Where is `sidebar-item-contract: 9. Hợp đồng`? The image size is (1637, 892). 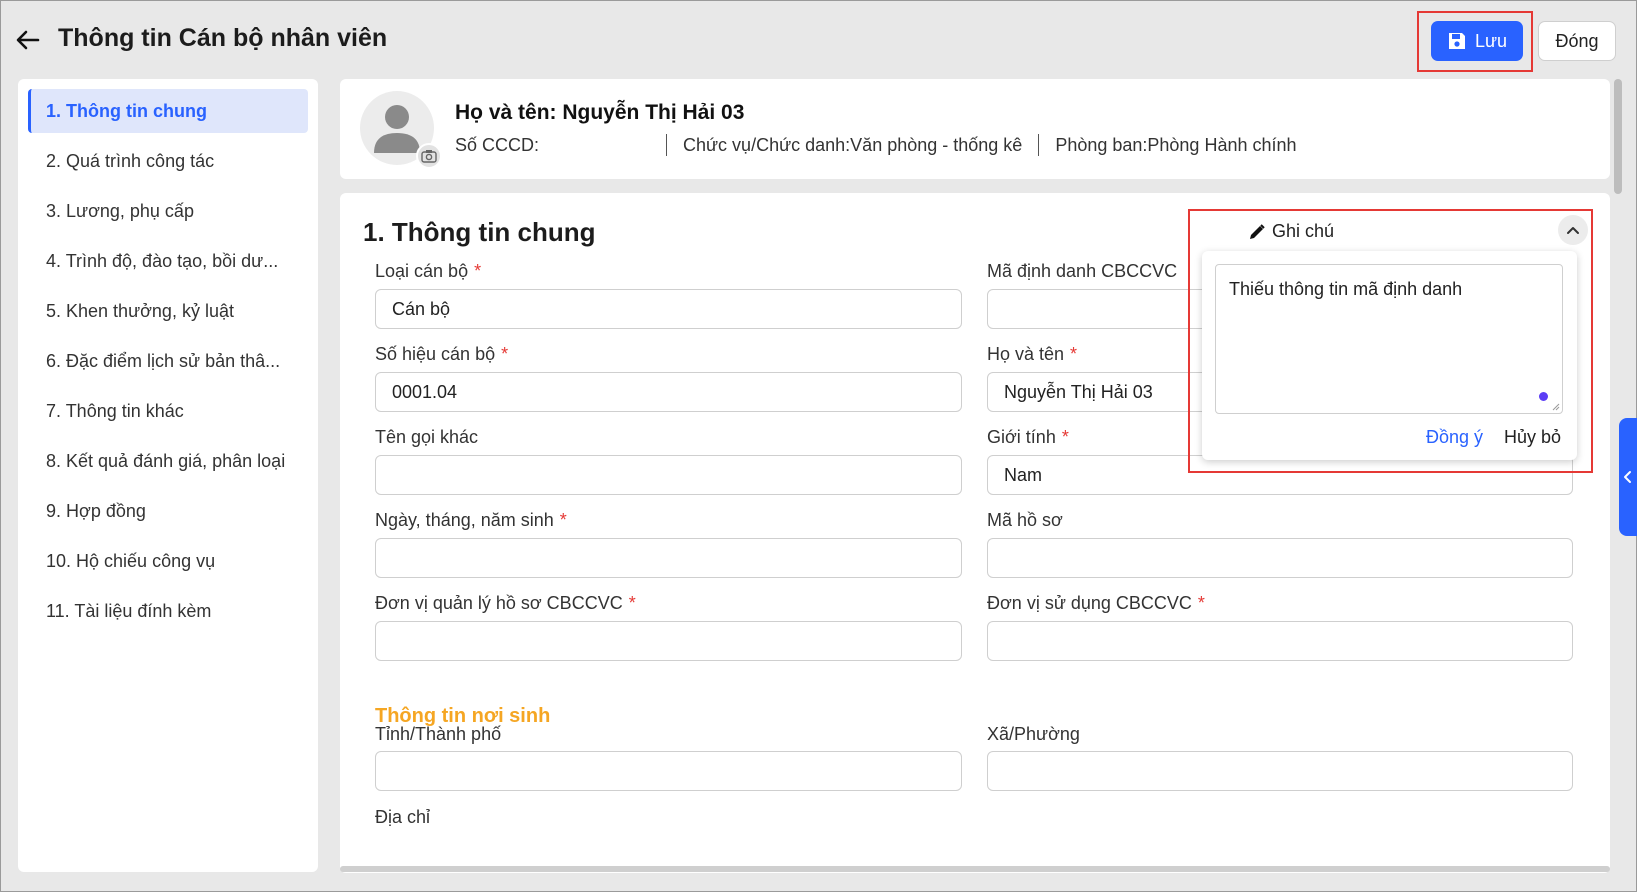 sidebar-item-contract: 9. Hợp đồng is located at coordinates (168, 511).